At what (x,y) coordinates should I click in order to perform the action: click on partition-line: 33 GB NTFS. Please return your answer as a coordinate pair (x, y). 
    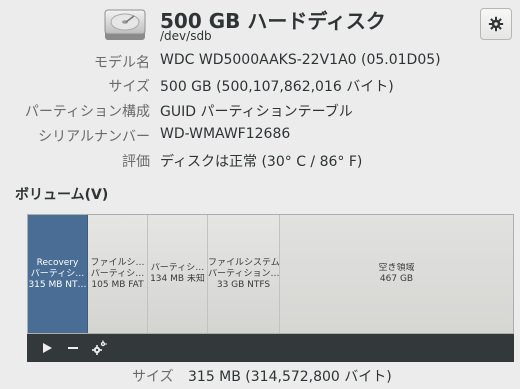
    Looking at the image, I should click on (243, 284).